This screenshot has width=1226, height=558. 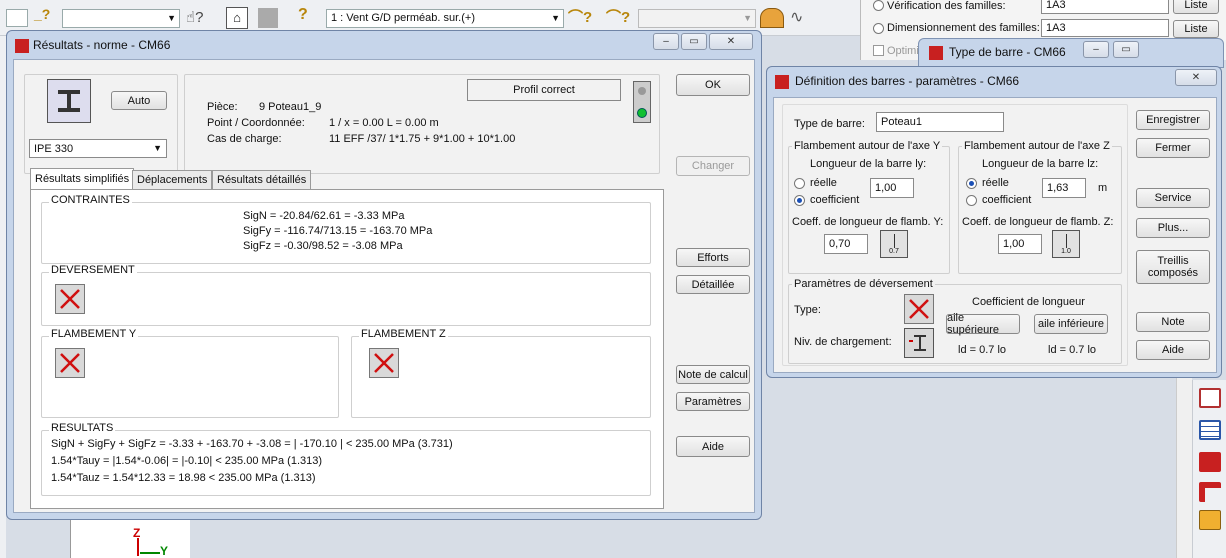 What do you see at coordinates (1064, 188) in the screenshot?
I see `lz-input: 1,63` at bounding box center [1064, 188].